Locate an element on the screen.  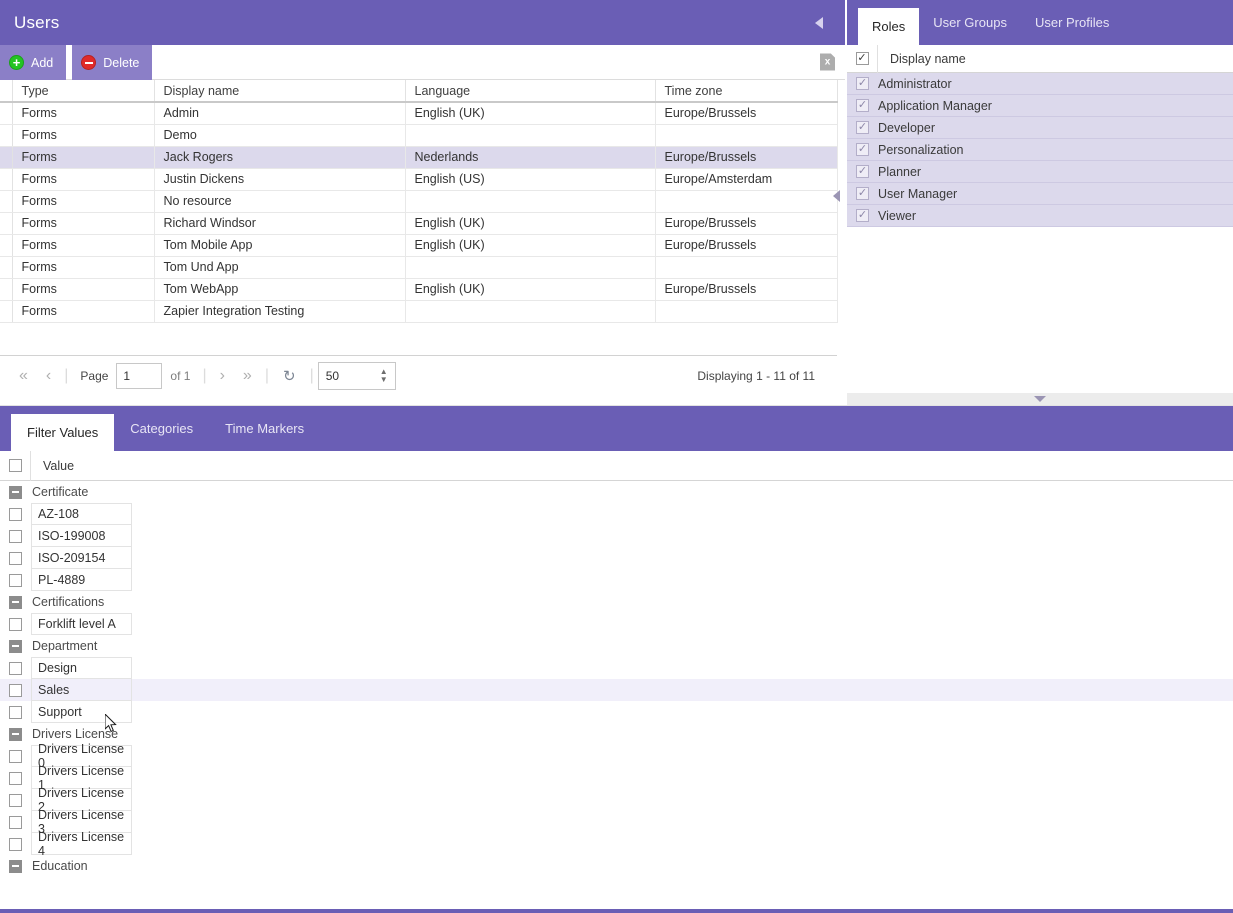
tab-roles: Roles is located at coordinates (889, 26).